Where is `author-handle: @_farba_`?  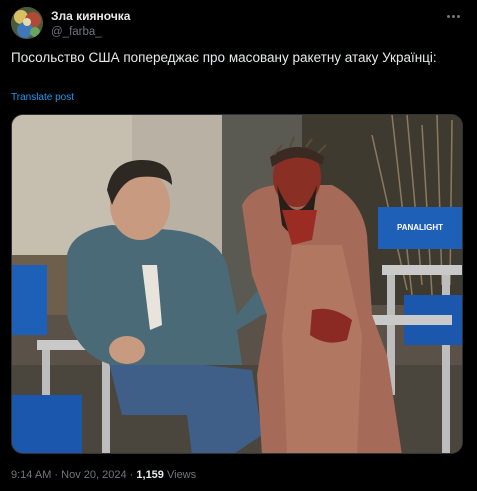
author-handle: @_farba_ is located at coordinates (90, 32).